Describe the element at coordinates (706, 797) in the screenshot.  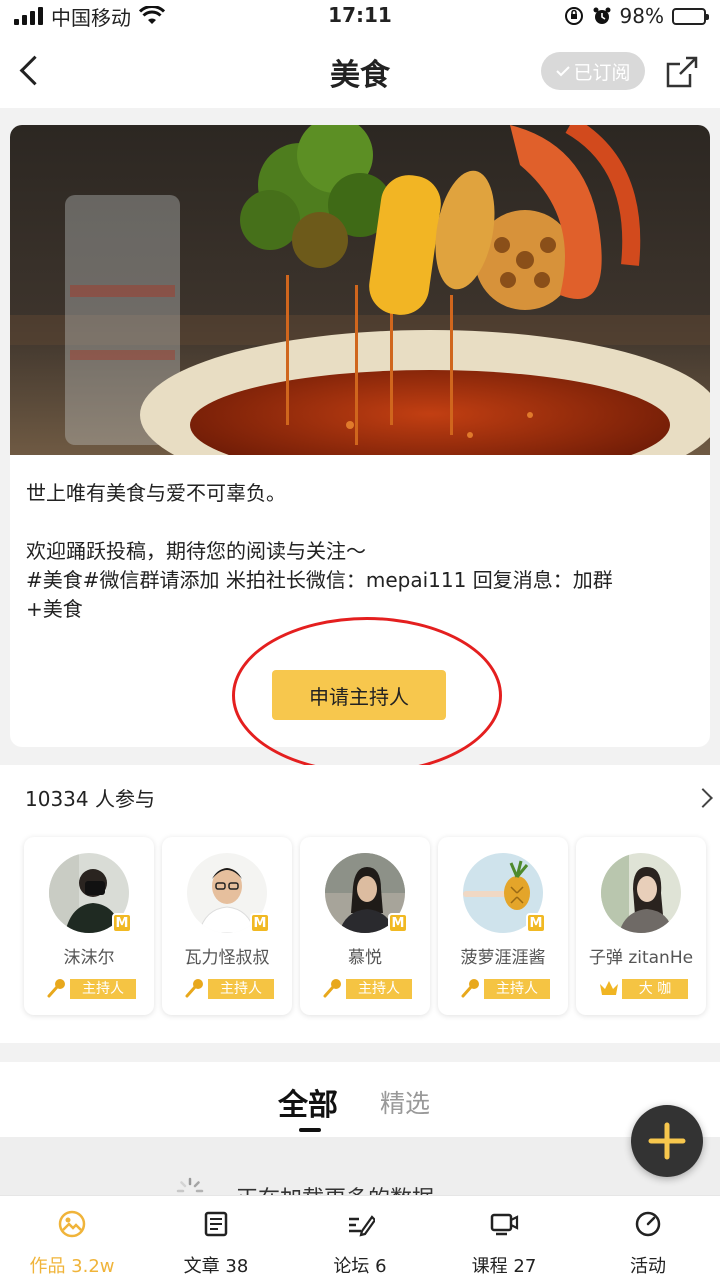
I see `chevron-right-icon` at that location.